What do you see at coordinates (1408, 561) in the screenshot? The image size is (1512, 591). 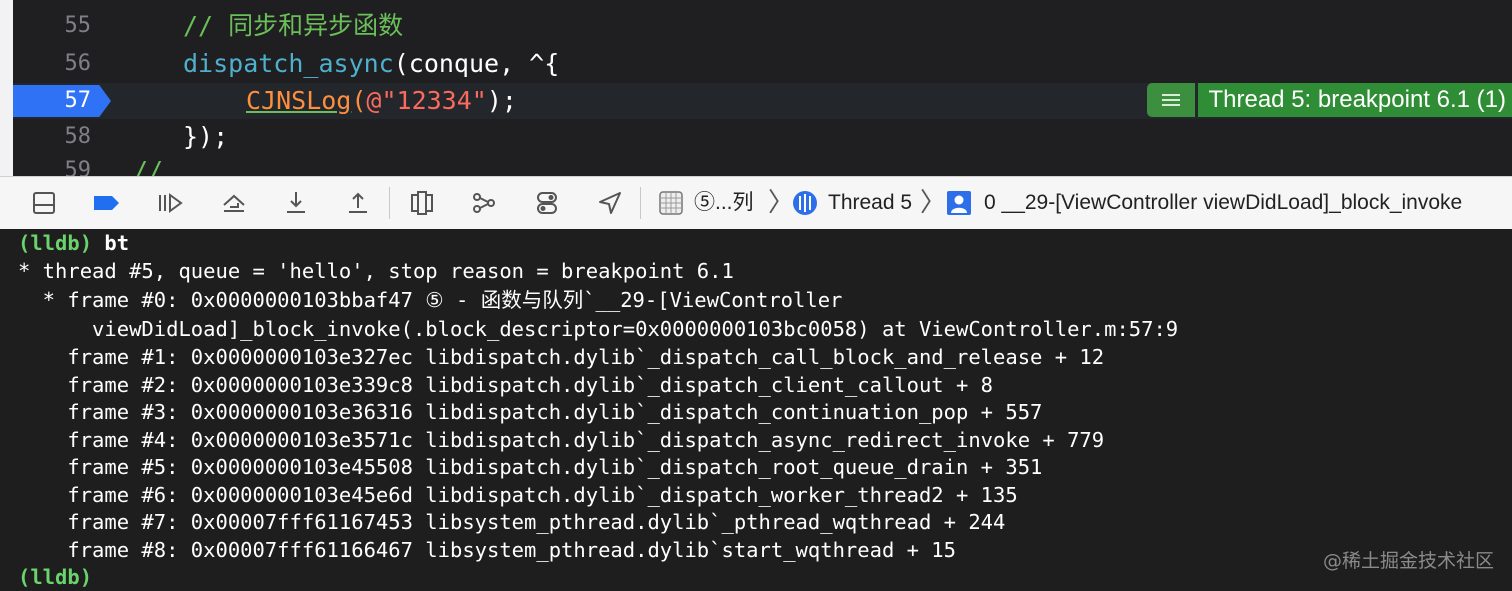 I see `watermark: @稀土掘金技术社区` at bounding box center [1408, 561].